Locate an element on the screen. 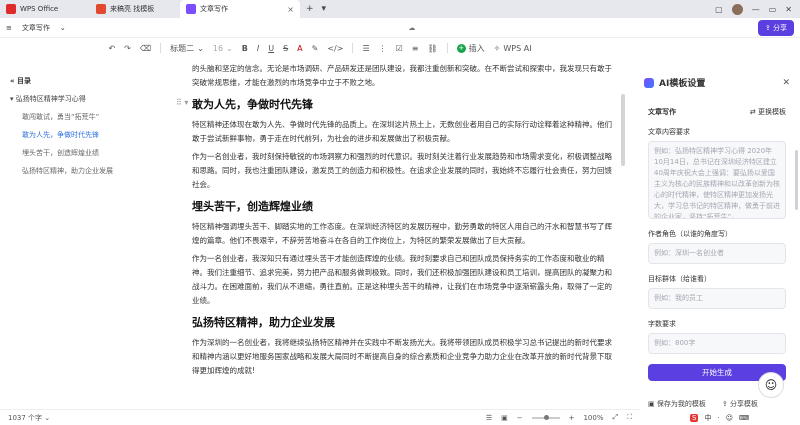  align-icon: ≡ is located at coordinates (415, 48).